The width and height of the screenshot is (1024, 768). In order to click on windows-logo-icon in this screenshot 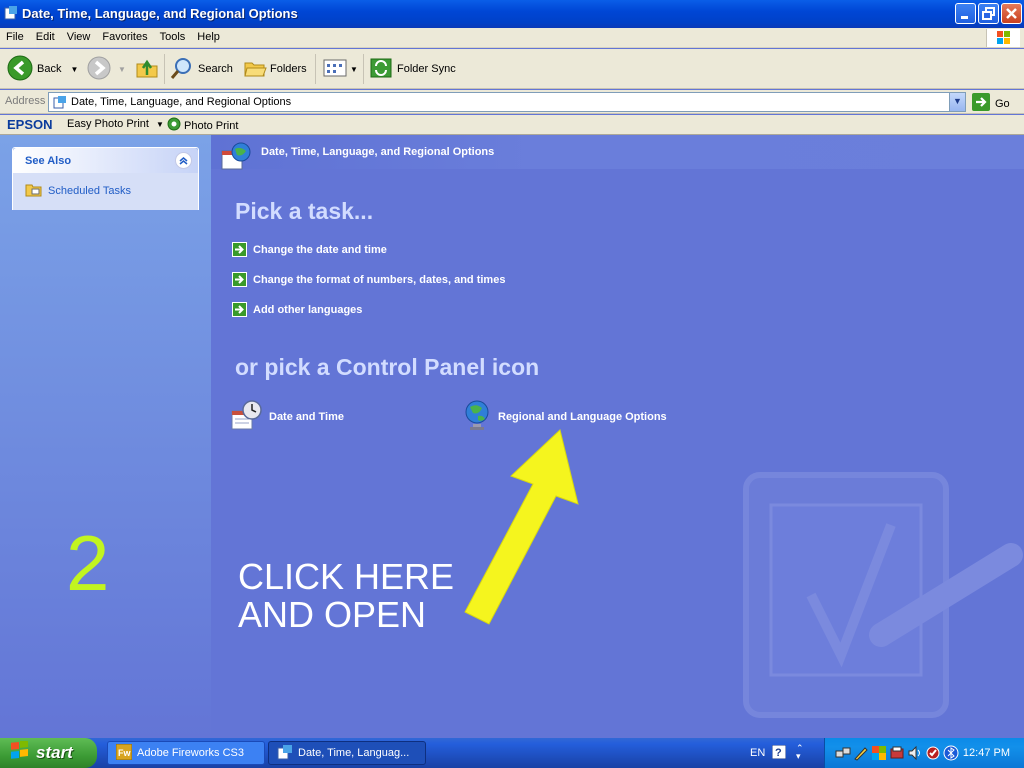, I will do `click(1003, 38)`.